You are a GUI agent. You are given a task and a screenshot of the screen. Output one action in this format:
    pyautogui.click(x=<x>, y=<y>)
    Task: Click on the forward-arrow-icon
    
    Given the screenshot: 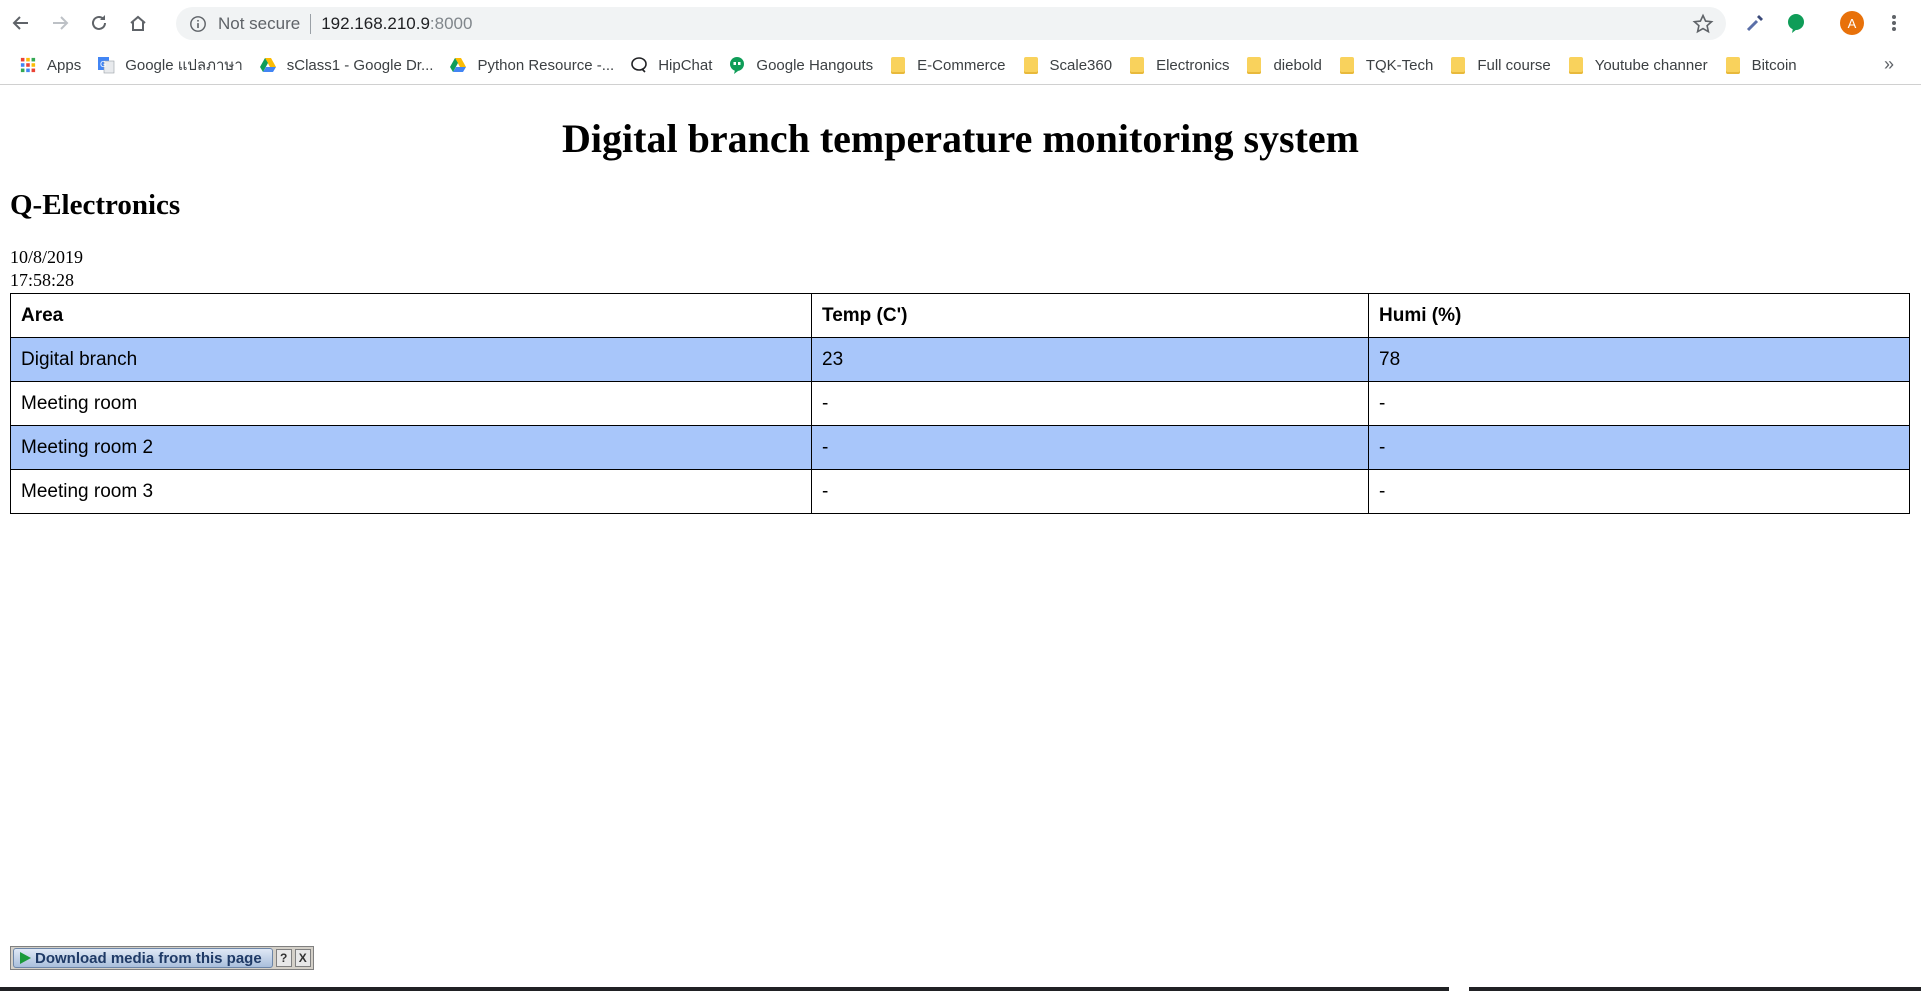 What is the action you would take?
    pyautogui.click(x=61, y=23)
    